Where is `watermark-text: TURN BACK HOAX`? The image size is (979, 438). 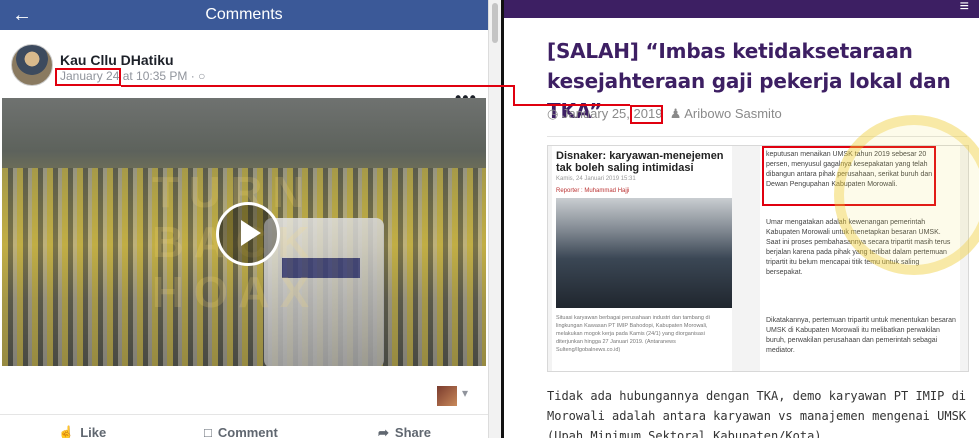
watermark-text: TURN BACK HOAX is located at coordinates (236, 242).